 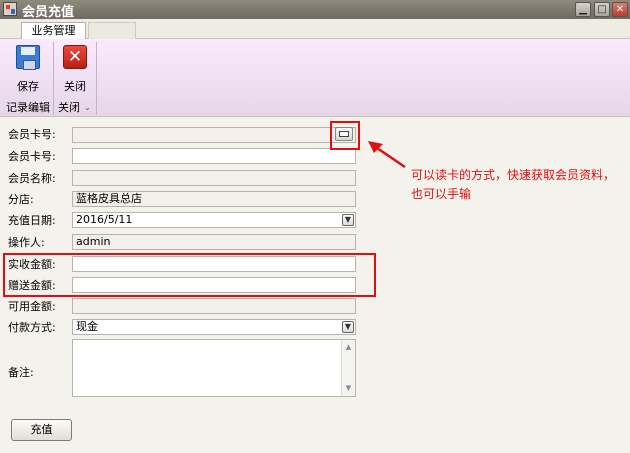 What do you see at coordinates (28, 107) in the screenshot?
I see `ribbon-group-record-edit: 记录编辑` at bounding box center [28, 107].